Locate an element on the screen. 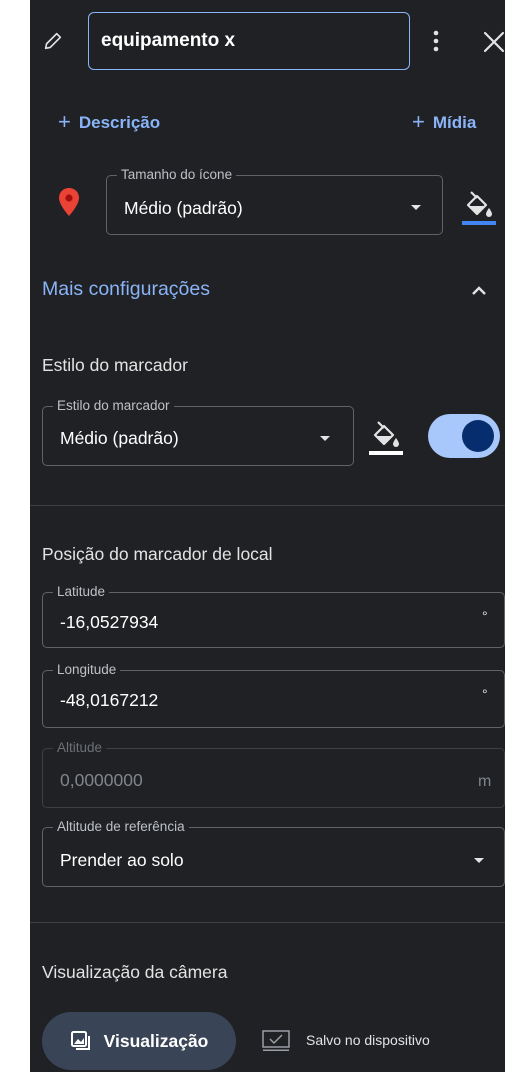 Image resolution: width=505 pixels, height=1072 pixels. add-description-button: + Descrição is located at coordinates (109, 121).